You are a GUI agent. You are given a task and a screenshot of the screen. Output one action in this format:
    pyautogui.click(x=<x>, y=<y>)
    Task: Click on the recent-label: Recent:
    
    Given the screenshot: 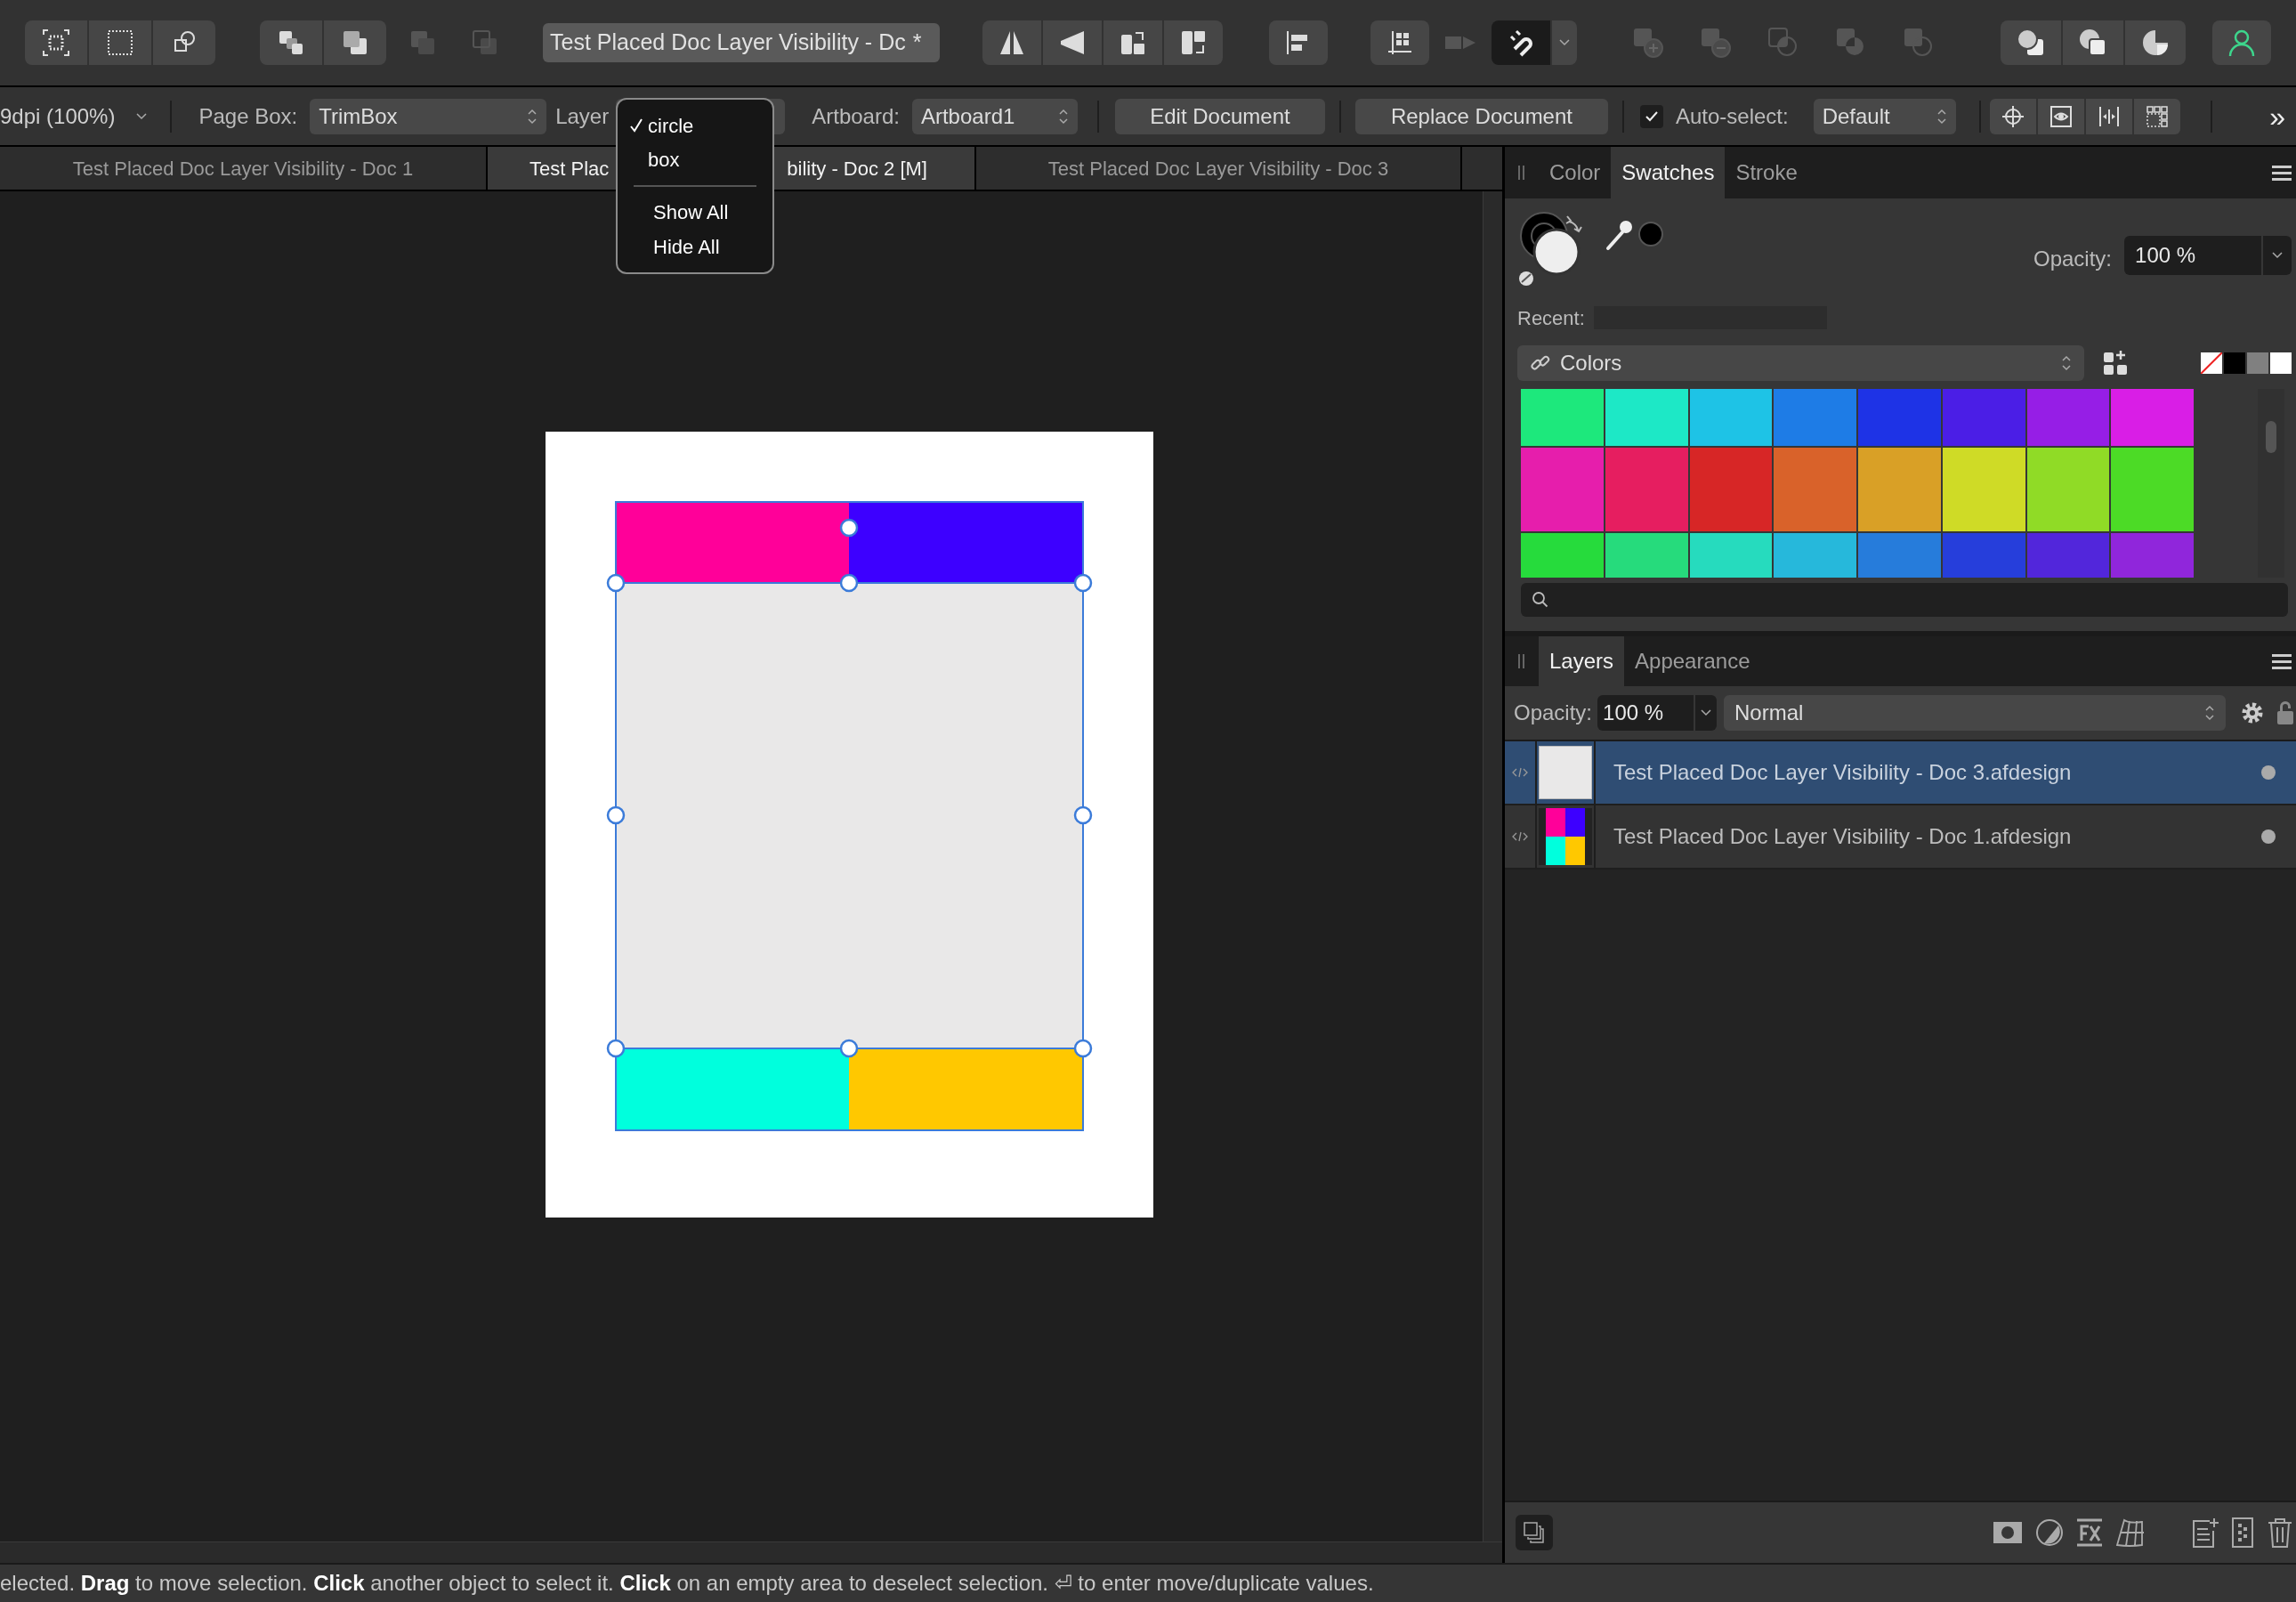 What is the action you would take?
    pyautogui.click(x=1551, y=318)
    